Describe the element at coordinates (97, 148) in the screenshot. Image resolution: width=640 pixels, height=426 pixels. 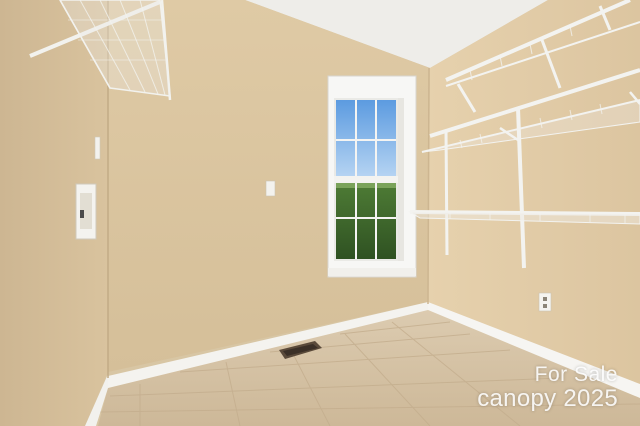
I see `left-switch-plate` at that location.